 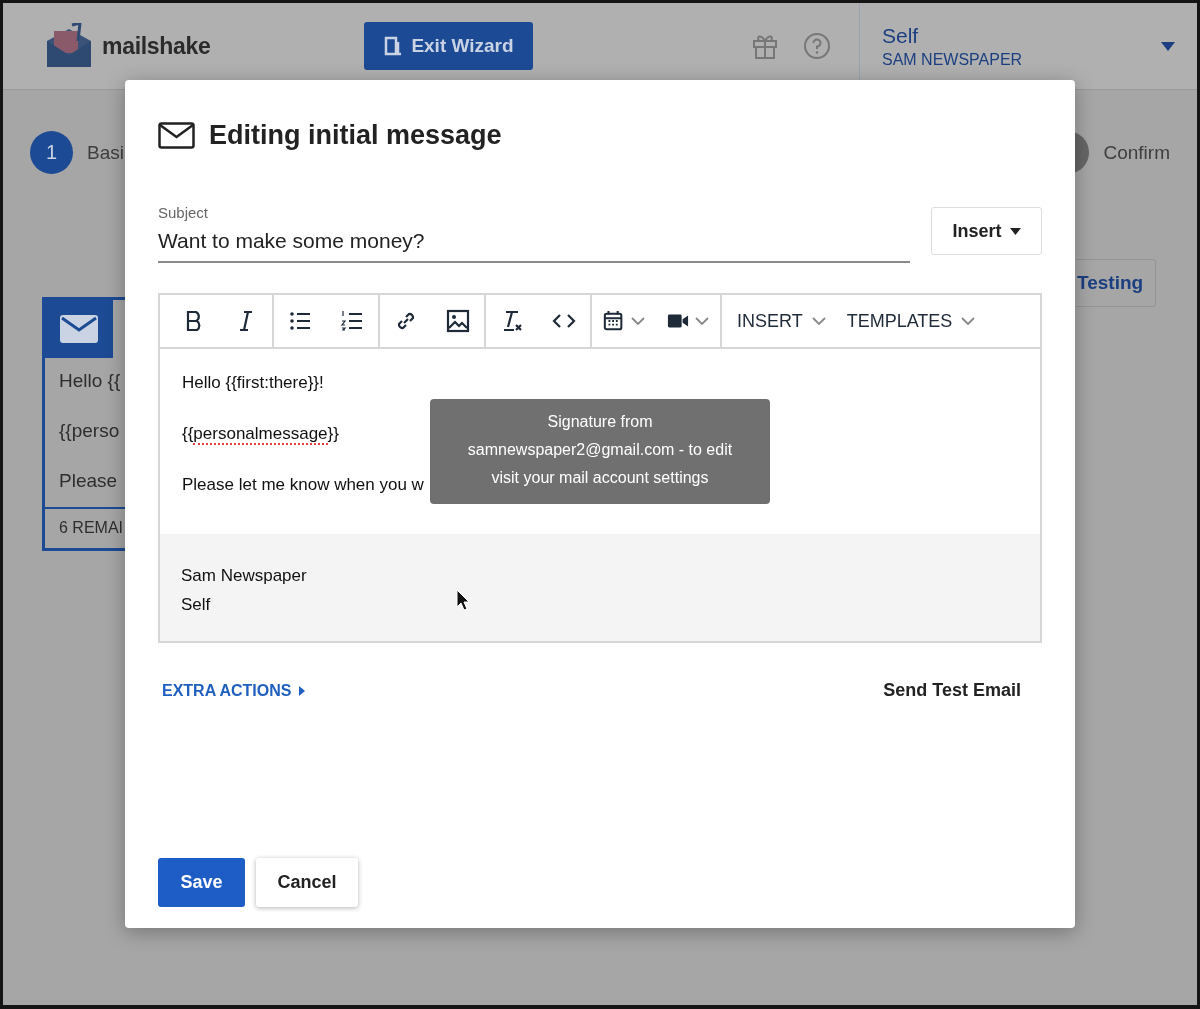 What do you see at coordinates (781, 321) in the screenshot?
I see `toolbar-menu: INSERT` at bounding box center [781, 321].